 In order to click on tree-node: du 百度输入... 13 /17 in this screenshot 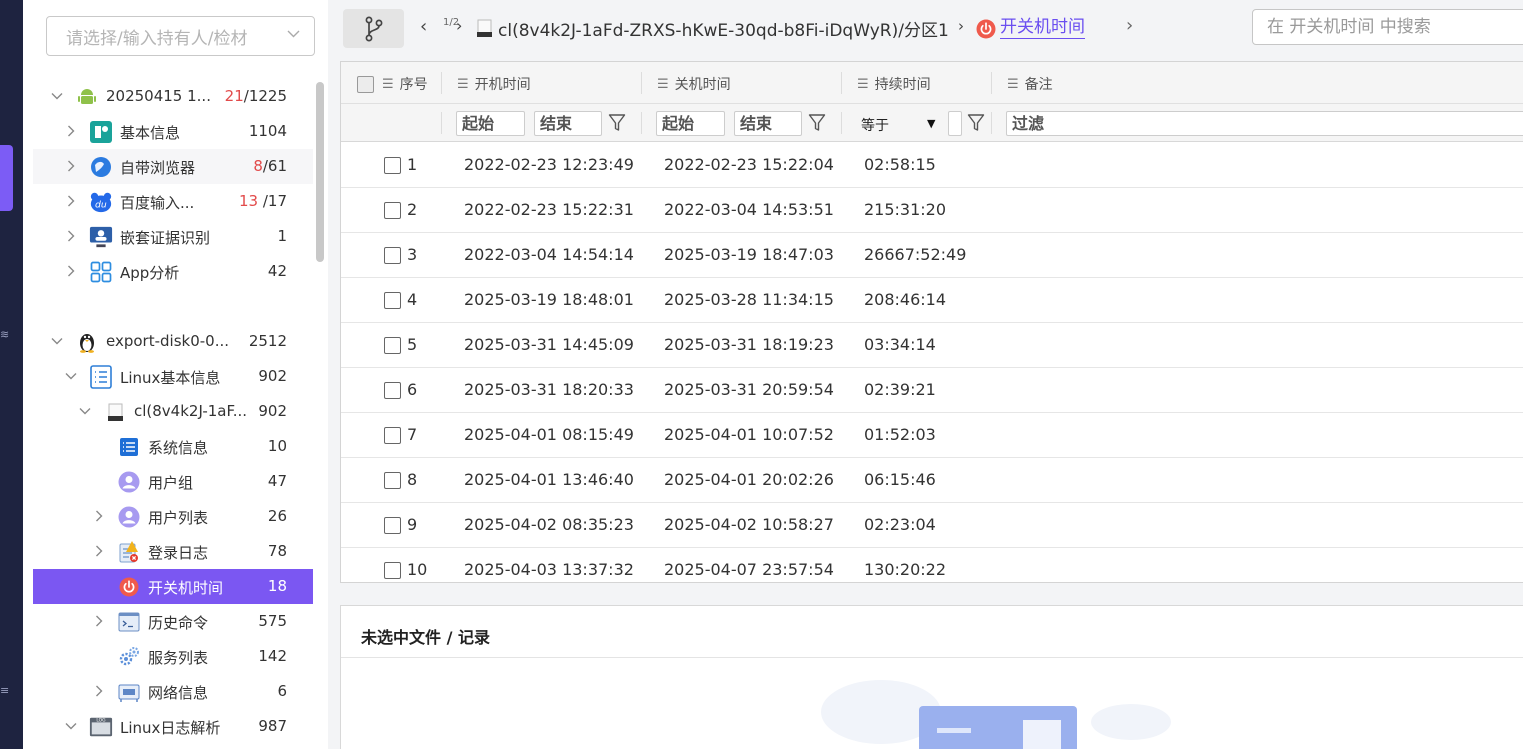, I will do `click(173, 201)`.